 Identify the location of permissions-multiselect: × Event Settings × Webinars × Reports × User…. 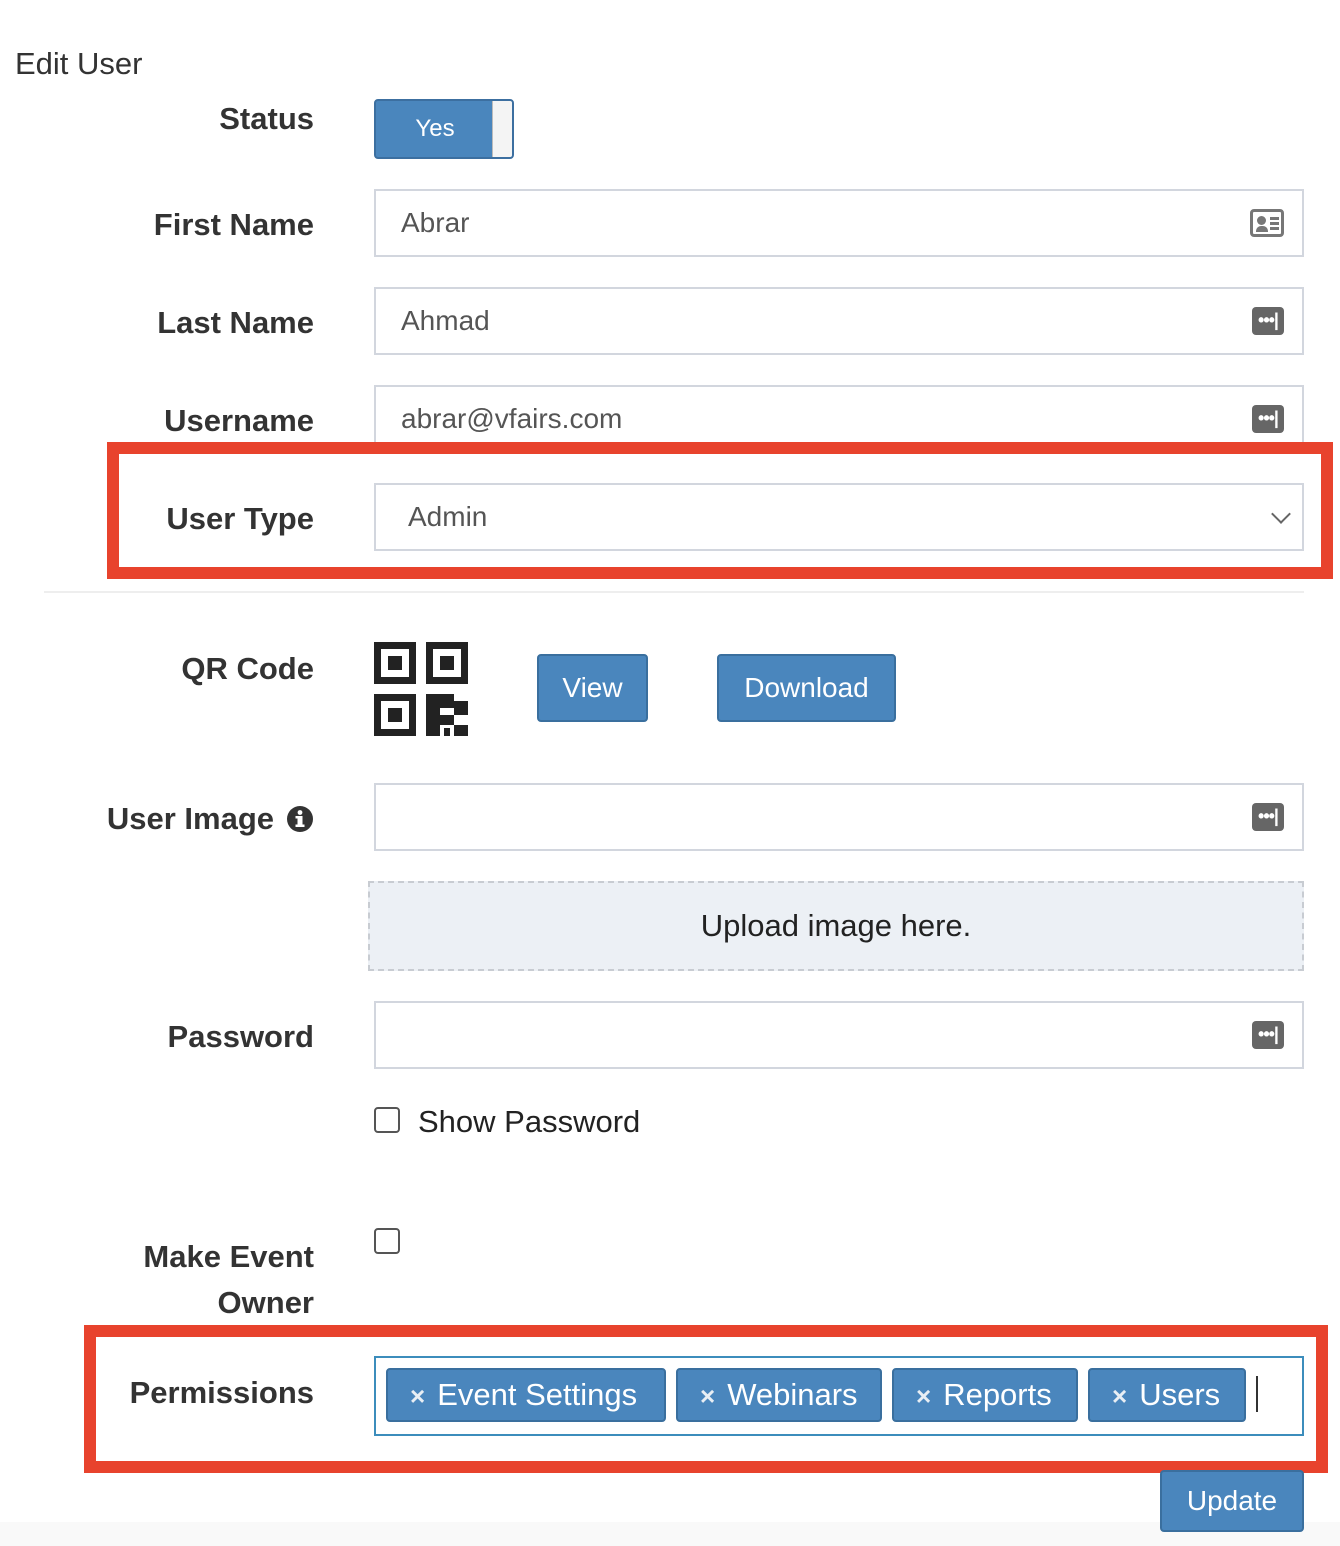
(839, 1396).